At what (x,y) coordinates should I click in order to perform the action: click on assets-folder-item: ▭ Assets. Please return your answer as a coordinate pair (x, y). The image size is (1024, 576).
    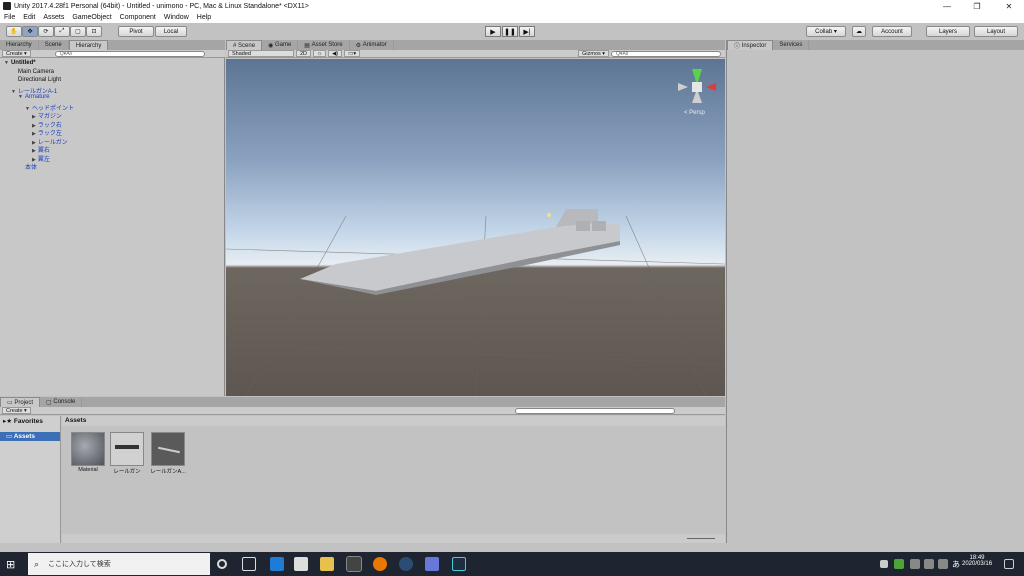
    Looking at the image, I should click on (30, 436).